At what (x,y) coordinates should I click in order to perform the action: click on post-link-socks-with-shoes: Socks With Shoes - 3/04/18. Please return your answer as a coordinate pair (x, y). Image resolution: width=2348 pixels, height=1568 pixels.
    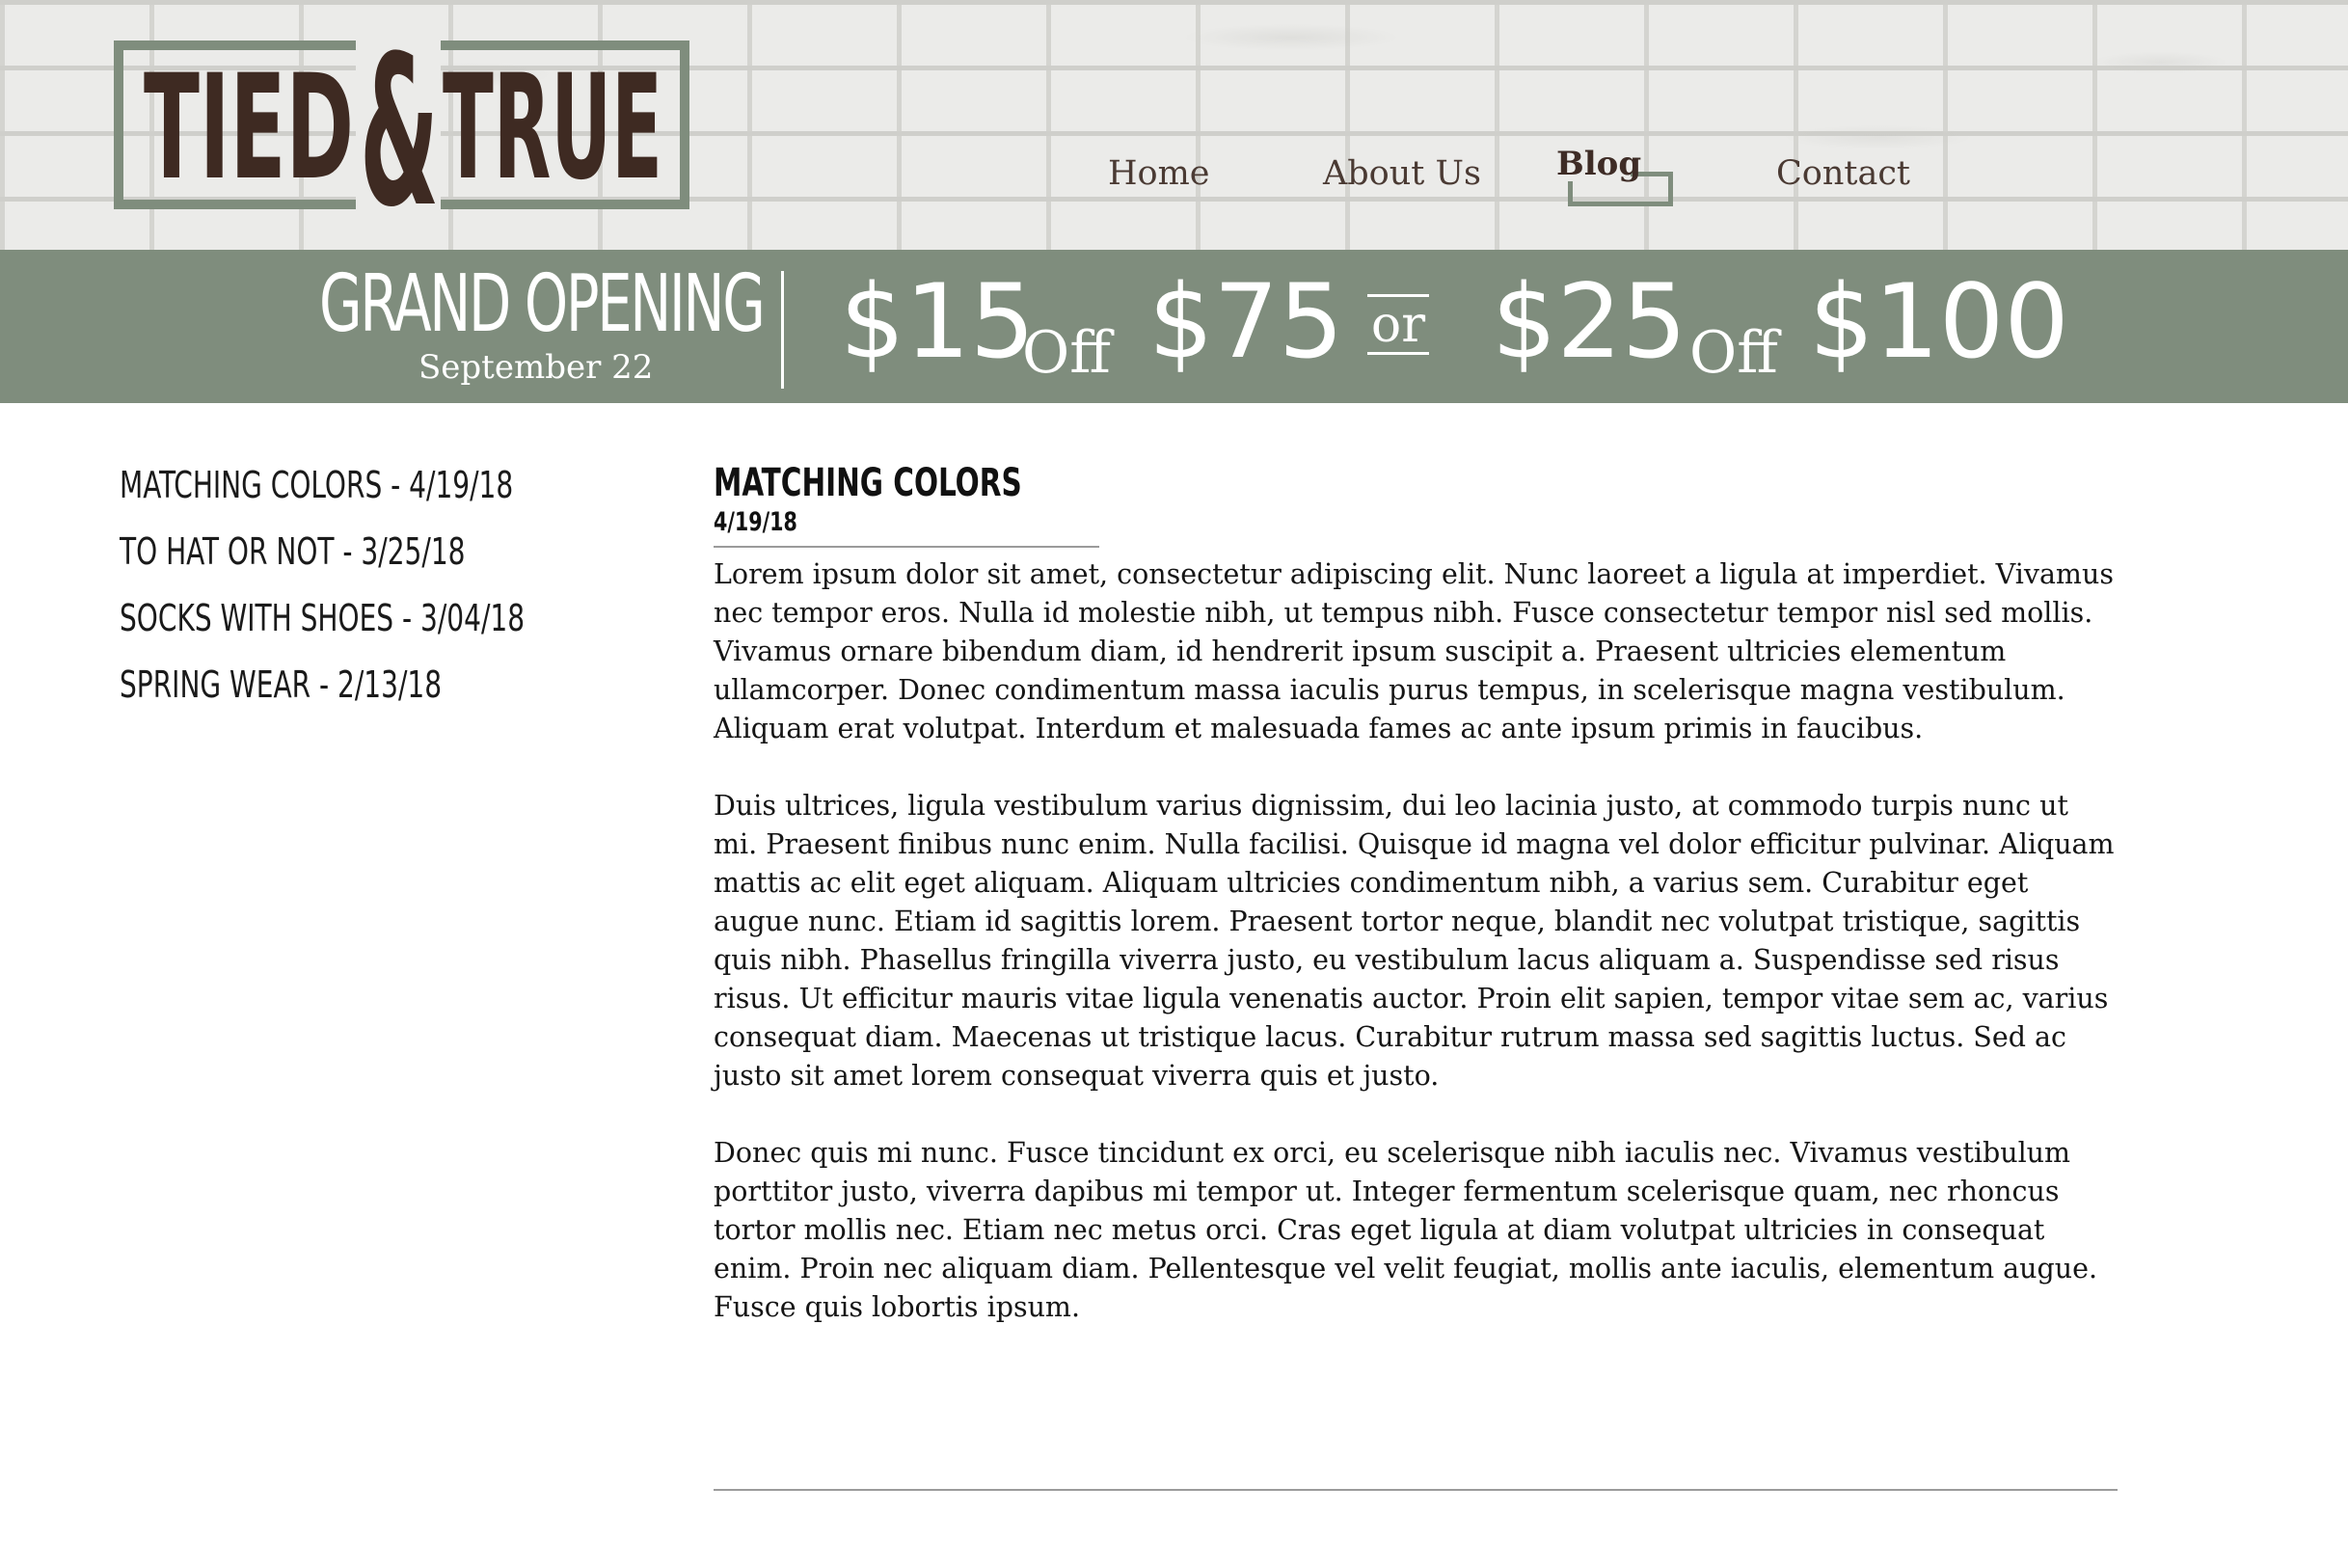
    Looking at the image, I should click on (341, 631).